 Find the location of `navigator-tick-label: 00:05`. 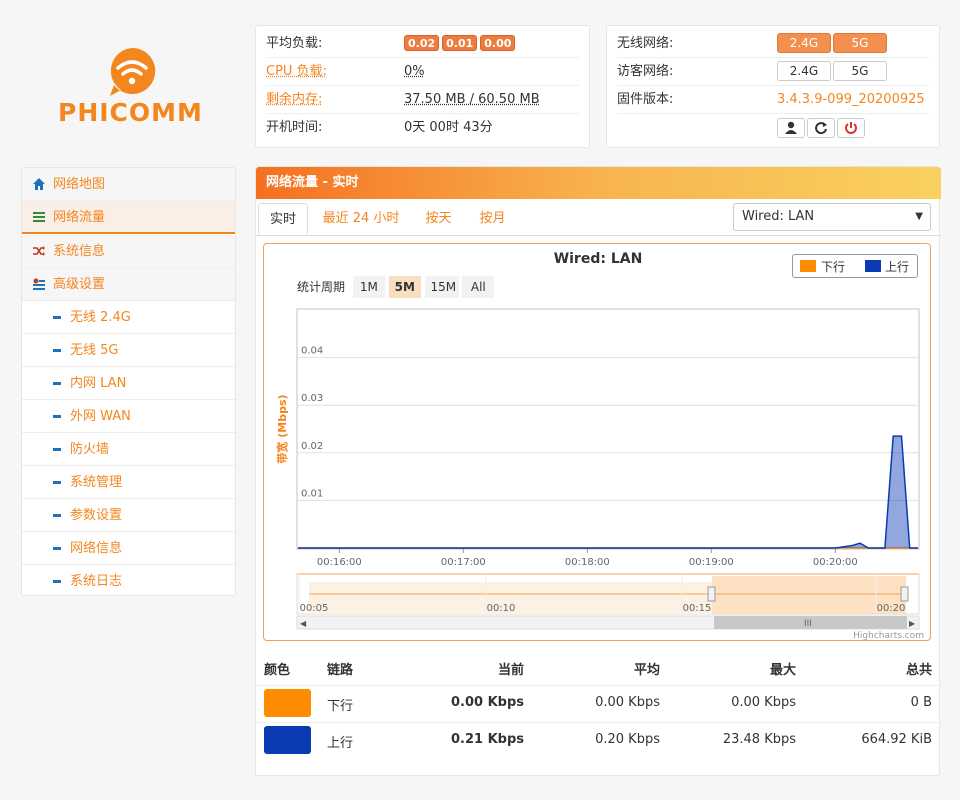

navigator-tick-label: 00:05 is located at coordinates (314, 608).